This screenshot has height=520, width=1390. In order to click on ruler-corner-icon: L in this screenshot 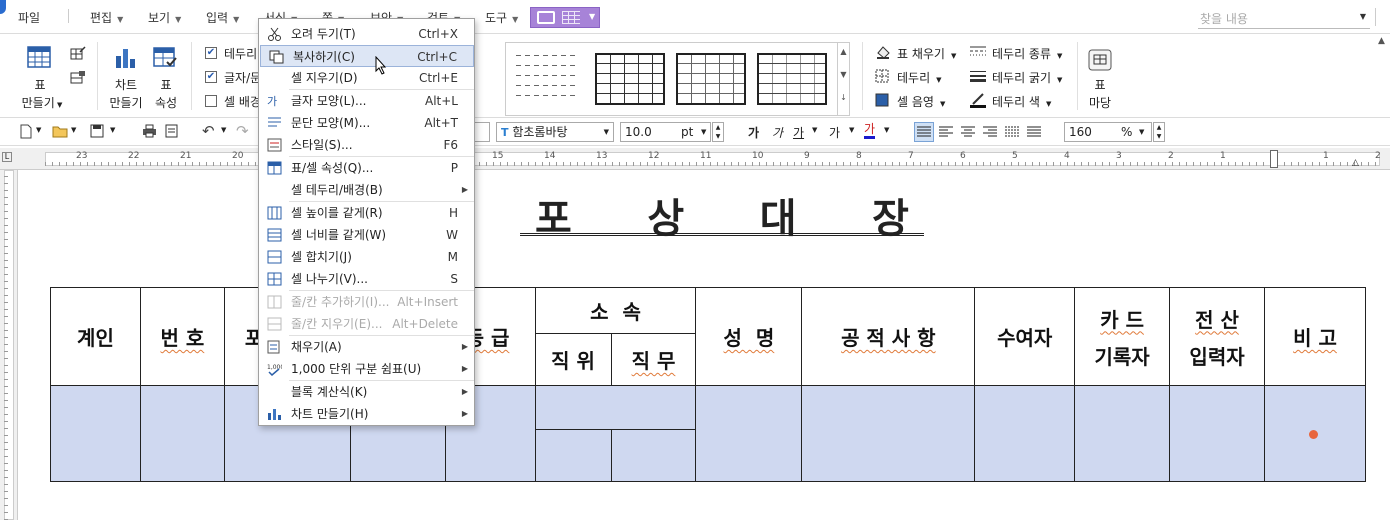, I will do `click(7, 157)`.